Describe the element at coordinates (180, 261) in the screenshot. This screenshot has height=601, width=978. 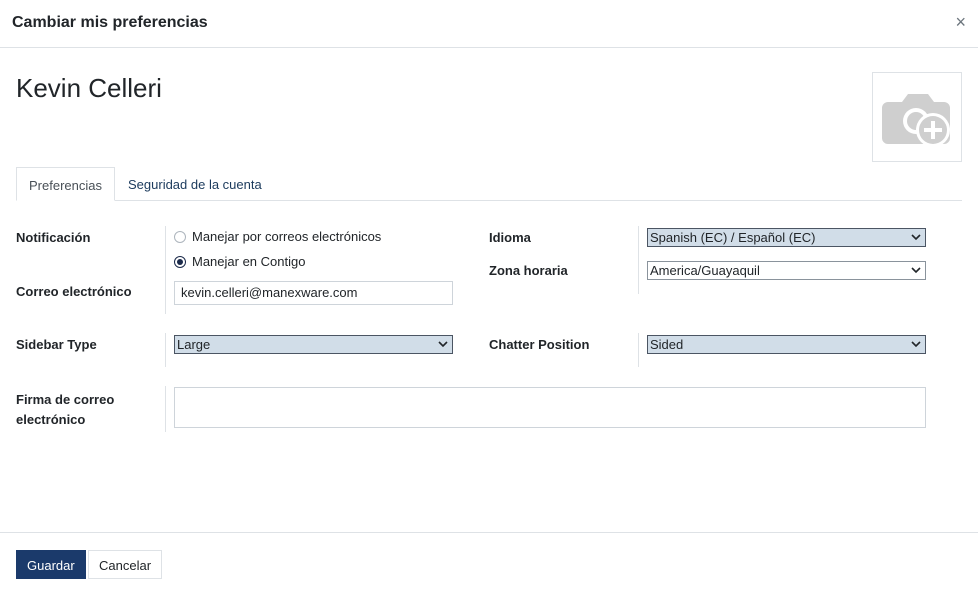
I see `radio-button-checked` at that location.